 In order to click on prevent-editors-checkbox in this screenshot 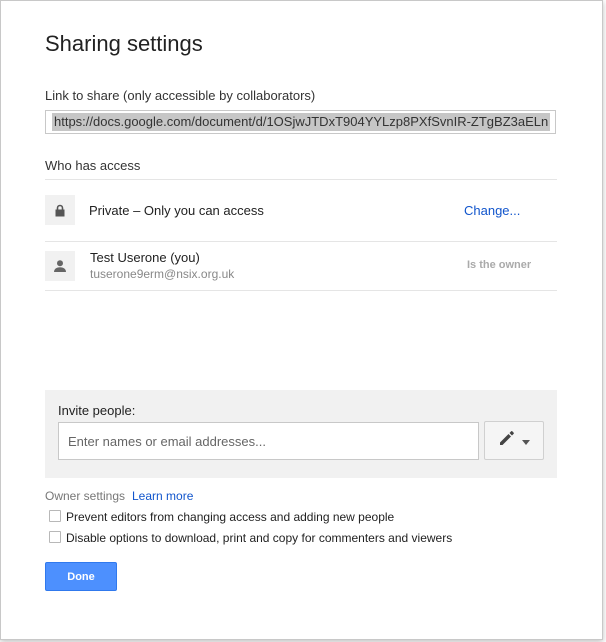, I will do `click(55, 516)`.